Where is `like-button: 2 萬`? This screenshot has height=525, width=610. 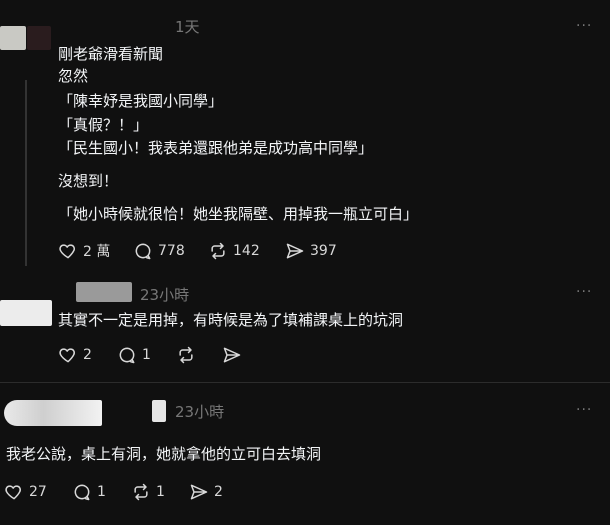 like-button: 2 萬 is located at coordinates (84, 251).